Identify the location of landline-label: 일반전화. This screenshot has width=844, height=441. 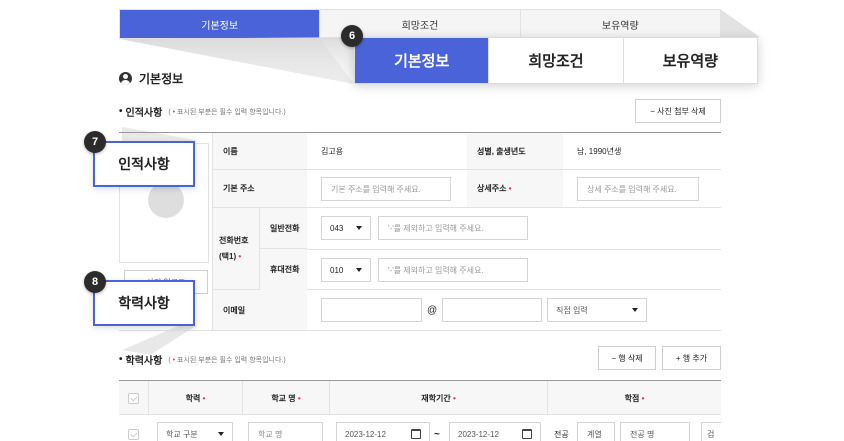
(283, 228).